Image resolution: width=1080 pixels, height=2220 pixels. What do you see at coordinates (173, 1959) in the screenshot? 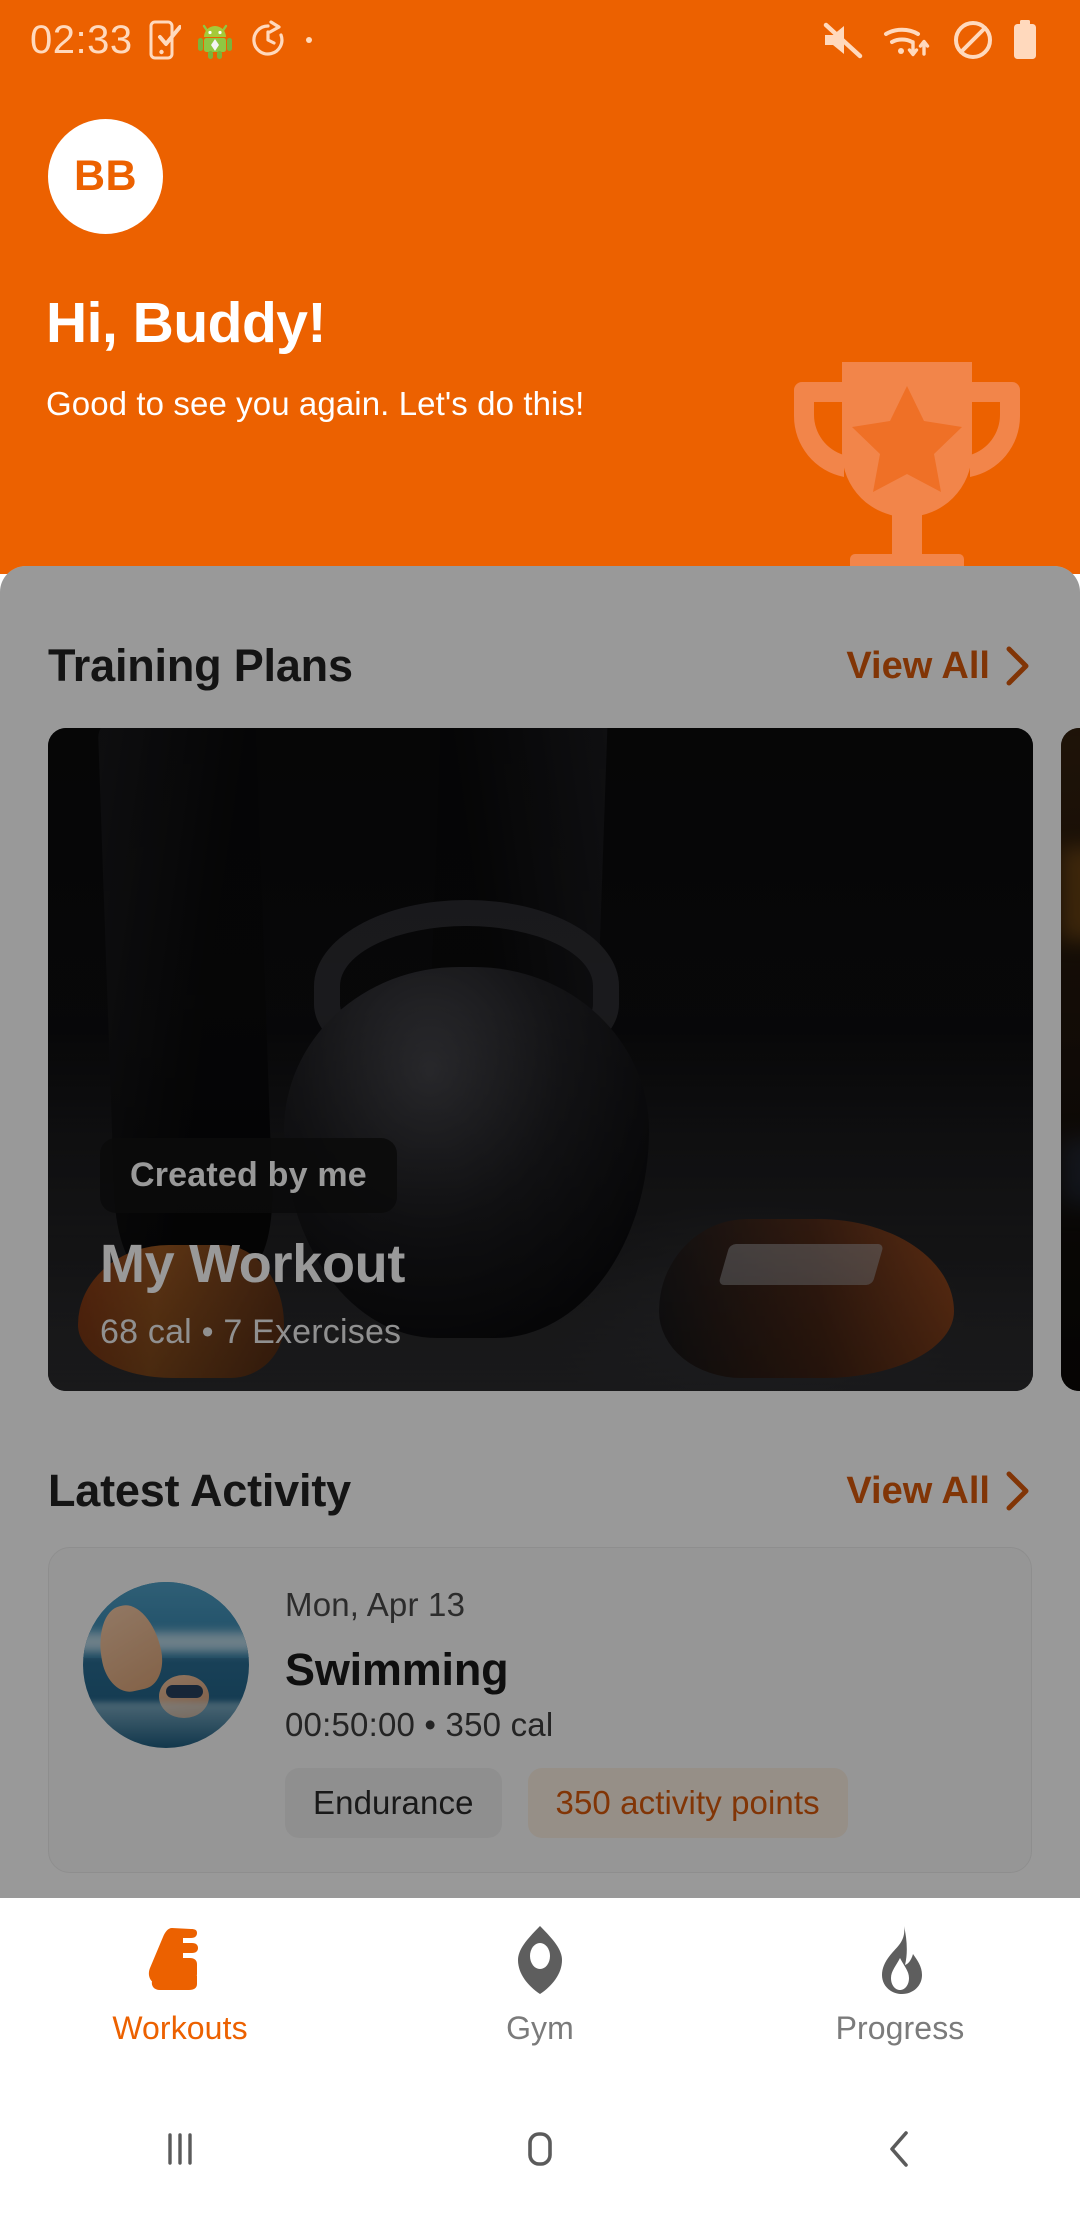
I see `shoe-icon` at bounding box center [173, 1959].